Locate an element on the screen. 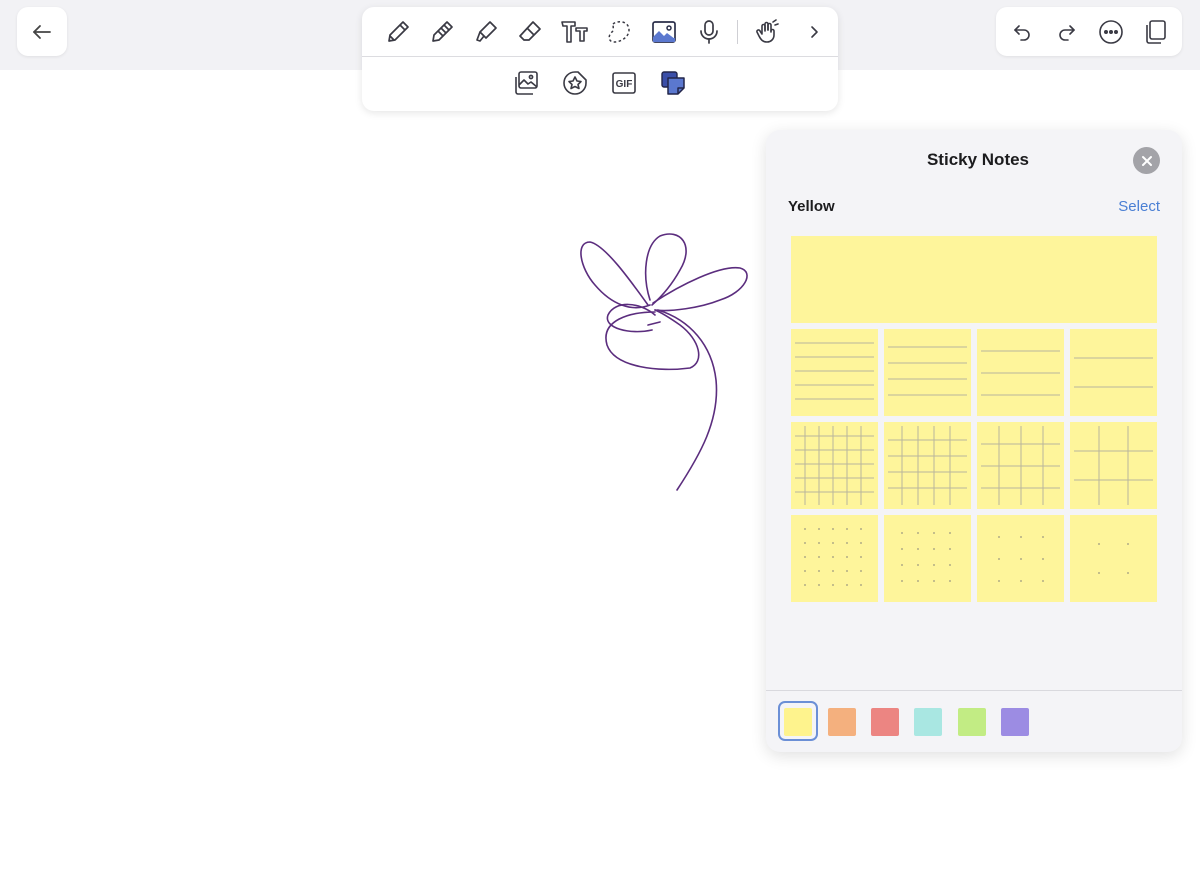 Image resolution: width=1200 pixels, height=880 pixels. image-tool-button is located at coordinates (664, 32).